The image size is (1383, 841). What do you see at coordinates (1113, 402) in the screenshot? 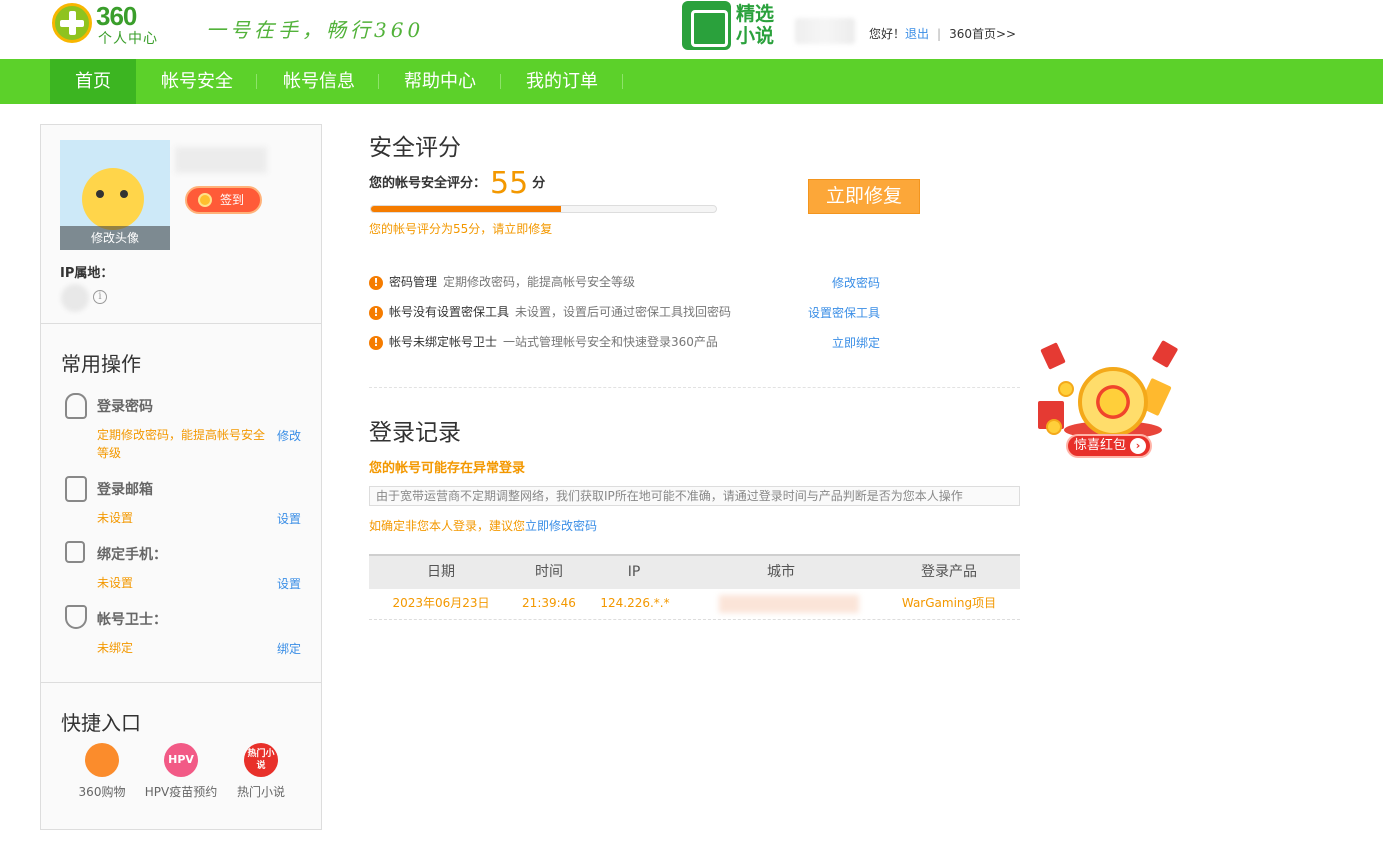
I see `lucky-wheel-icon` at bounding box center [1113, 402].